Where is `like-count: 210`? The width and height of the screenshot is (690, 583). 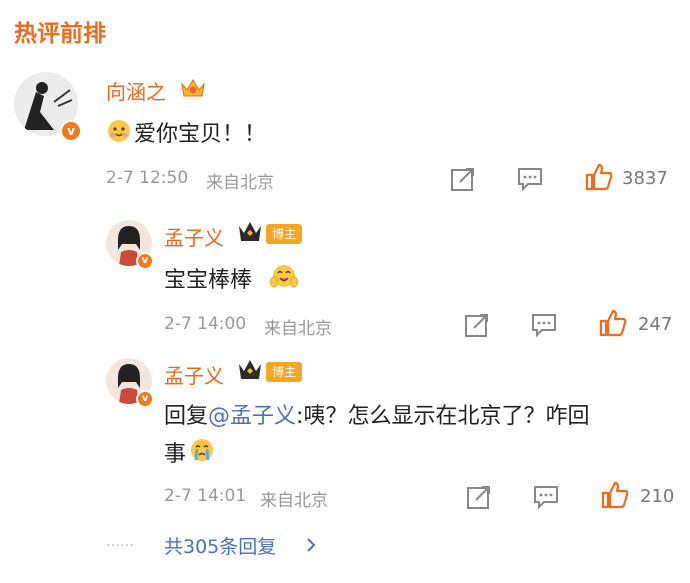 like-count: 210 is located at coordinates (657, 496).